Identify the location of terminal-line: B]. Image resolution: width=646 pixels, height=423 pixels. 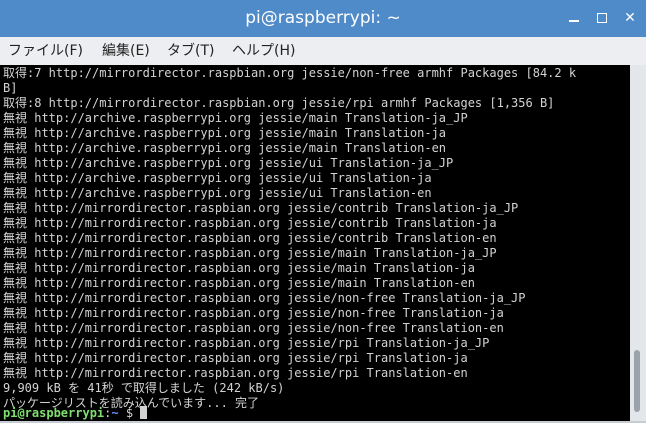
(10, 88).